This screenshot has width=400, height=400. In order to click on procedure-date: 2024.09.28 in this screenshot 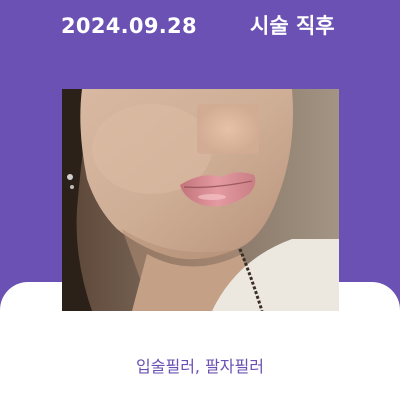, I will do `click(129, 26)`.